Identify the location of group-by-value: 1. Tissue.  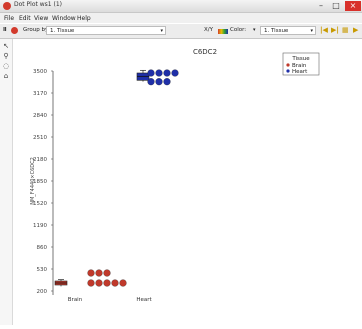
(62, 31).